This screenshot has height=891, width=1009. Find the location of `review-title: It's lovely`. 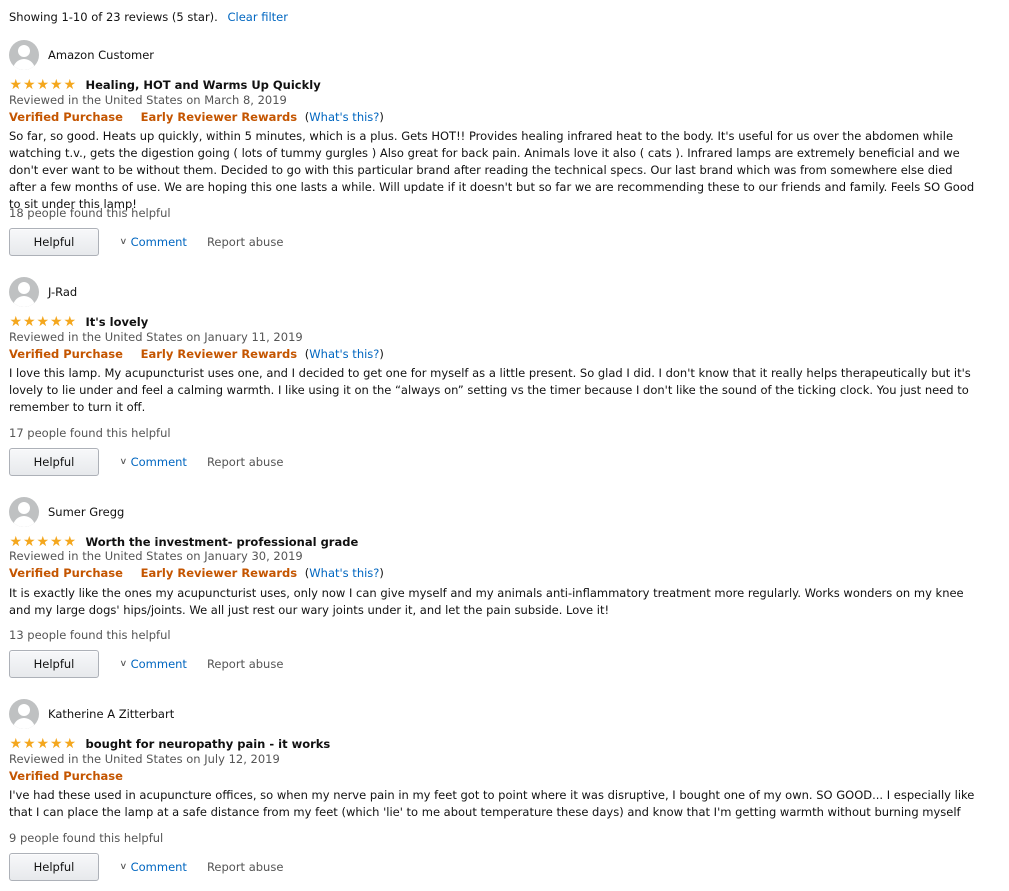

review-title: It's lovely is located at coordinates (117, 322).